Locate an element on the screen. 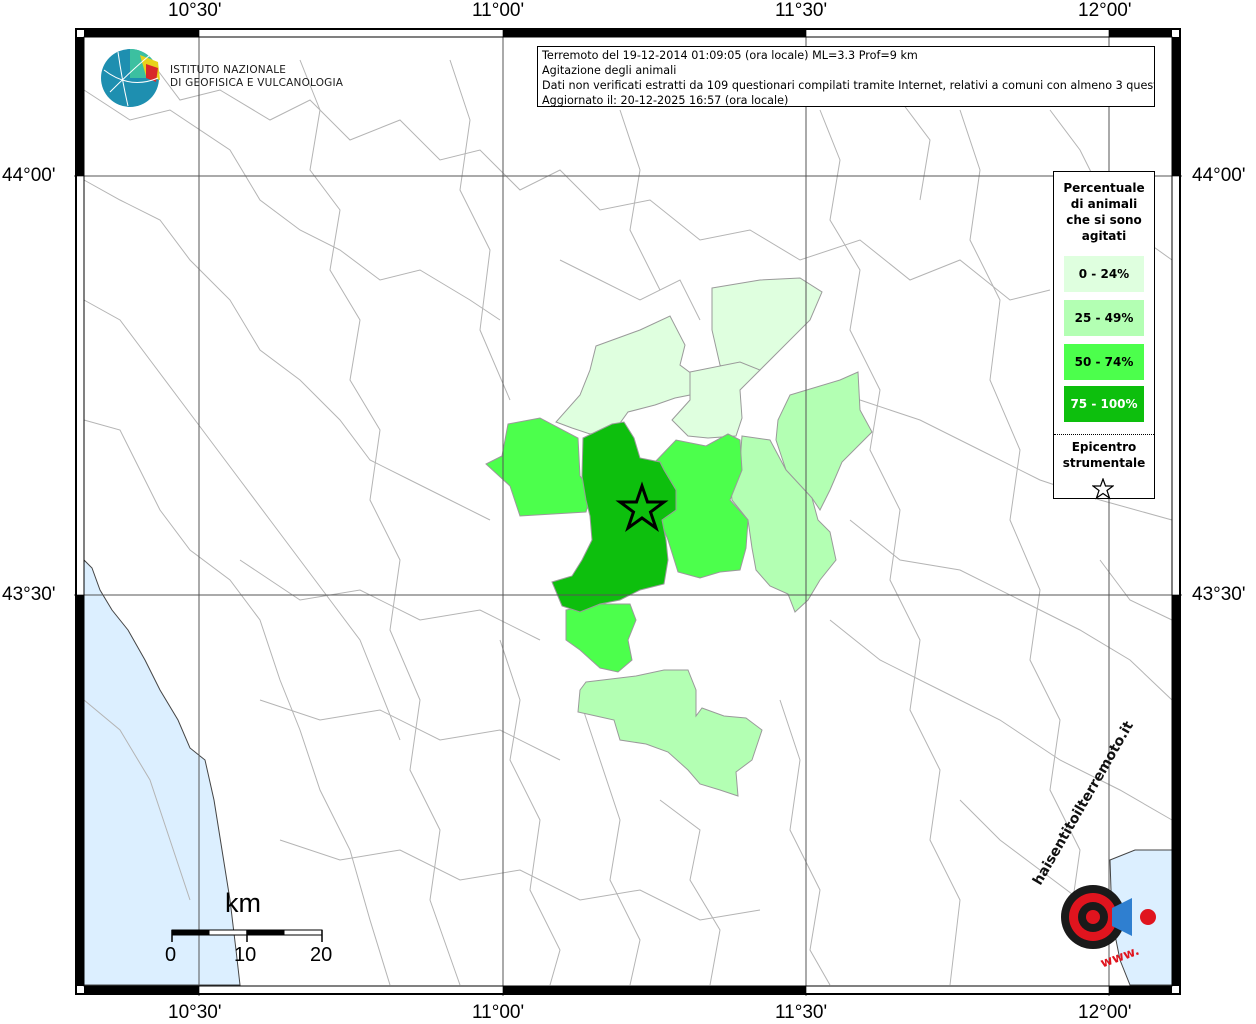 The width and height of the screenshot is (1256, 1024). legend-title-line: agitati is located at coordinates (1104, 236).